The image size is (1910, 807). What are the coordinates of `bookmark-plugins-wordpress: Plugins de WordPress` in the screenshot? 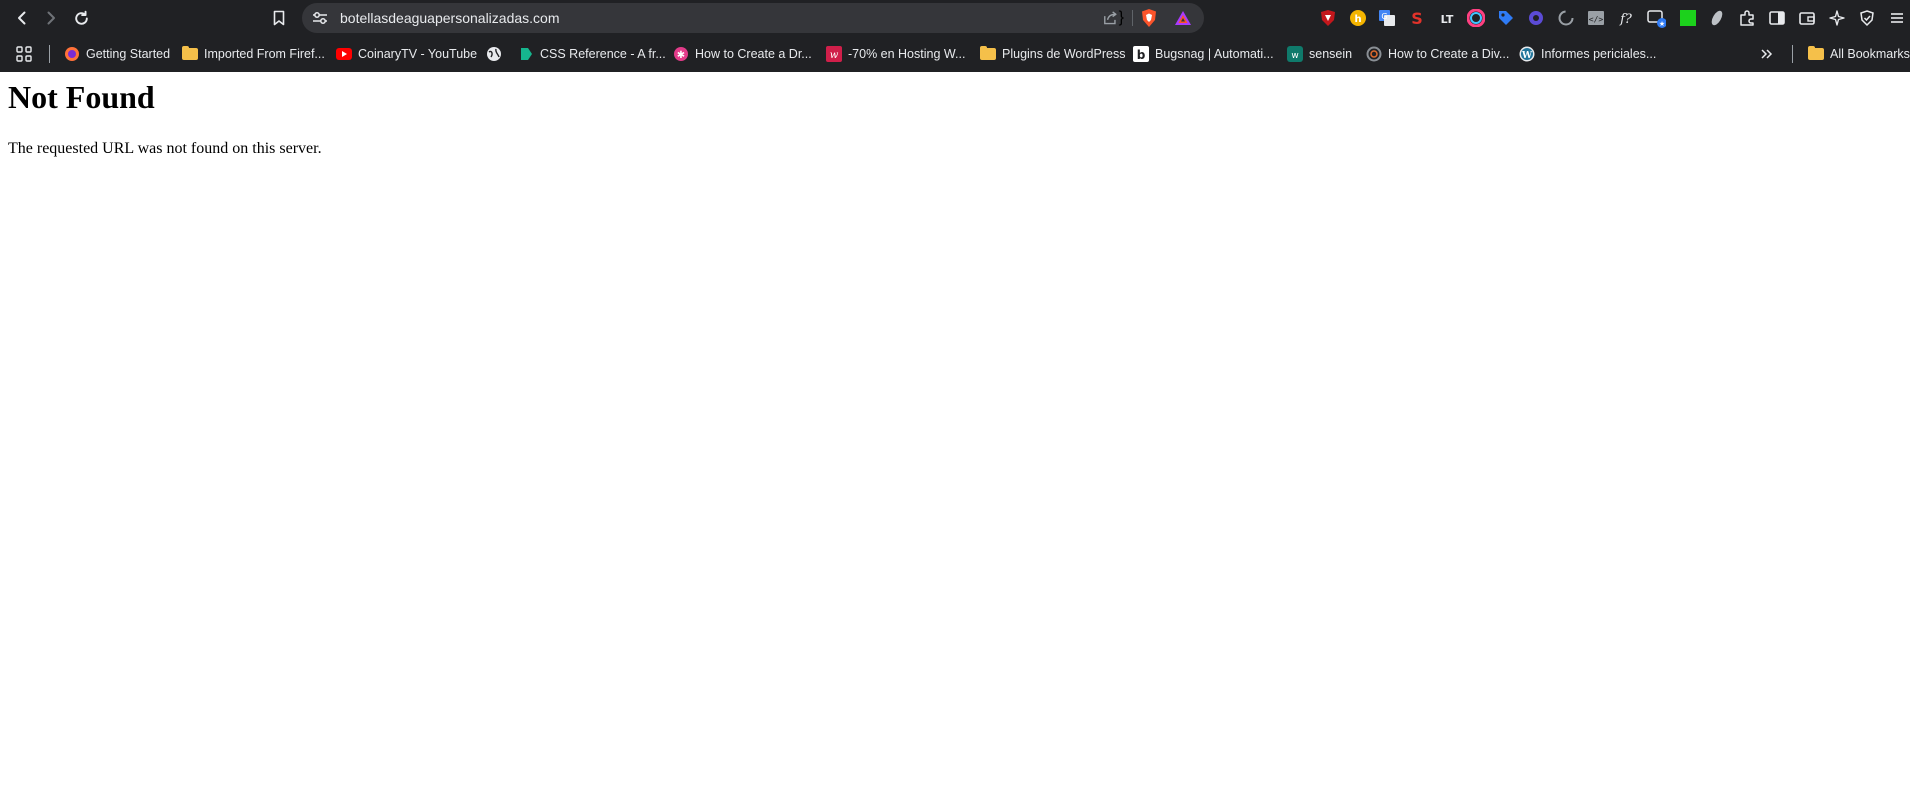 It's located at (1052, 54).